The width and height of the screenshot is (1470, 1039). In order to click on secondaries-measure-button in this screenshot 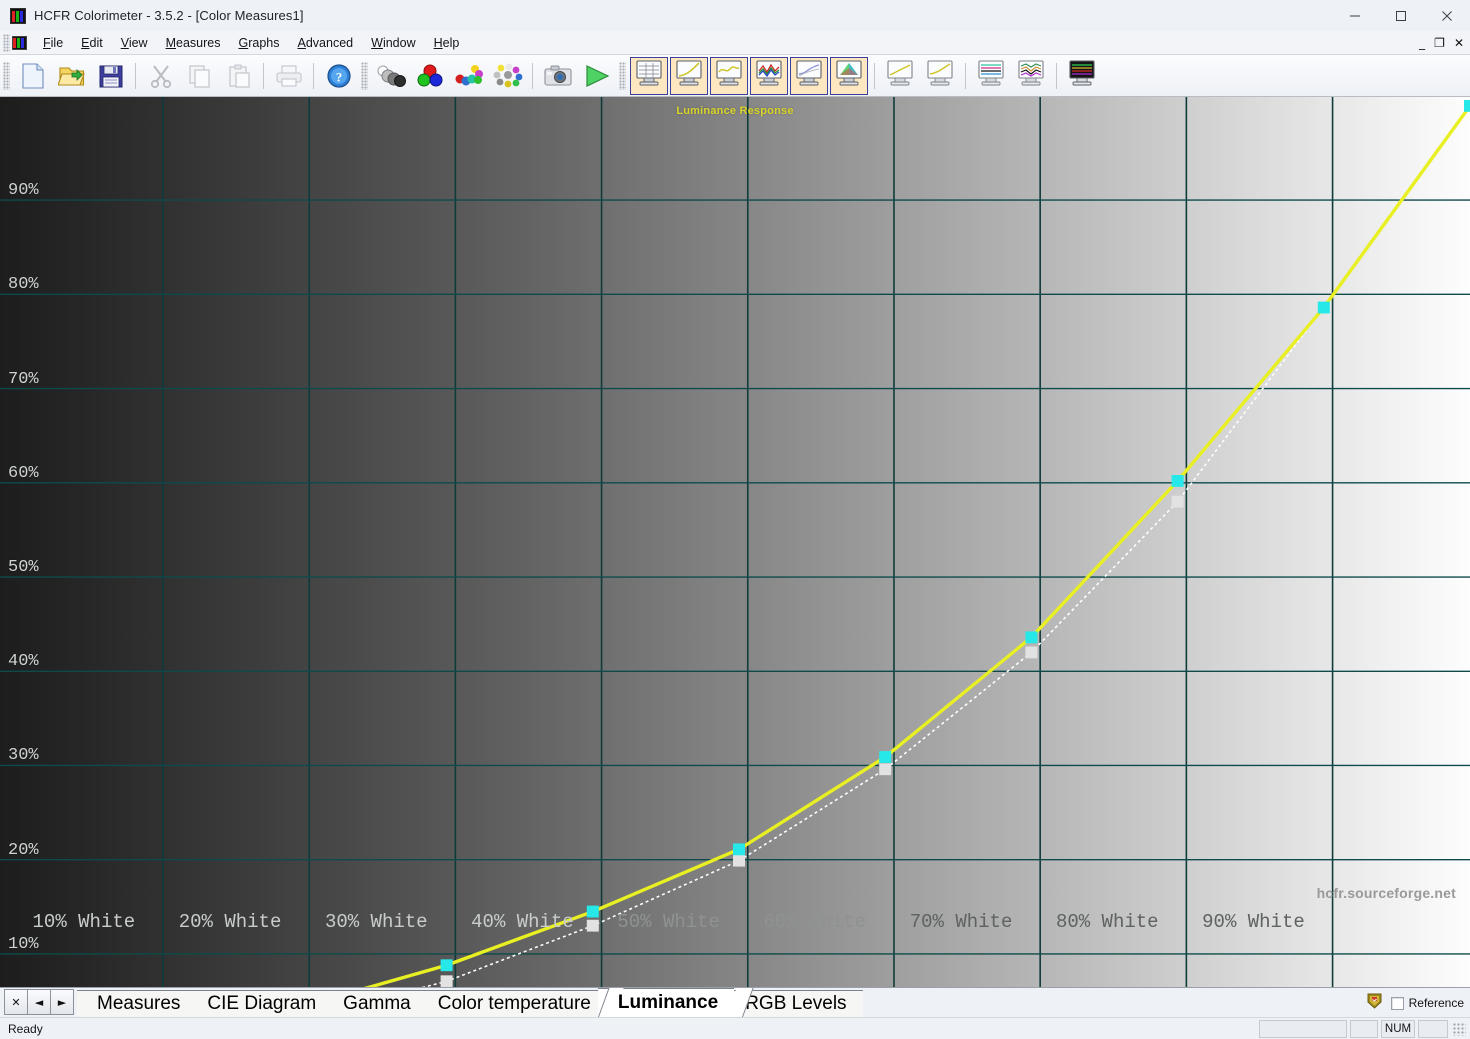, I will do `click(468, 76)`.